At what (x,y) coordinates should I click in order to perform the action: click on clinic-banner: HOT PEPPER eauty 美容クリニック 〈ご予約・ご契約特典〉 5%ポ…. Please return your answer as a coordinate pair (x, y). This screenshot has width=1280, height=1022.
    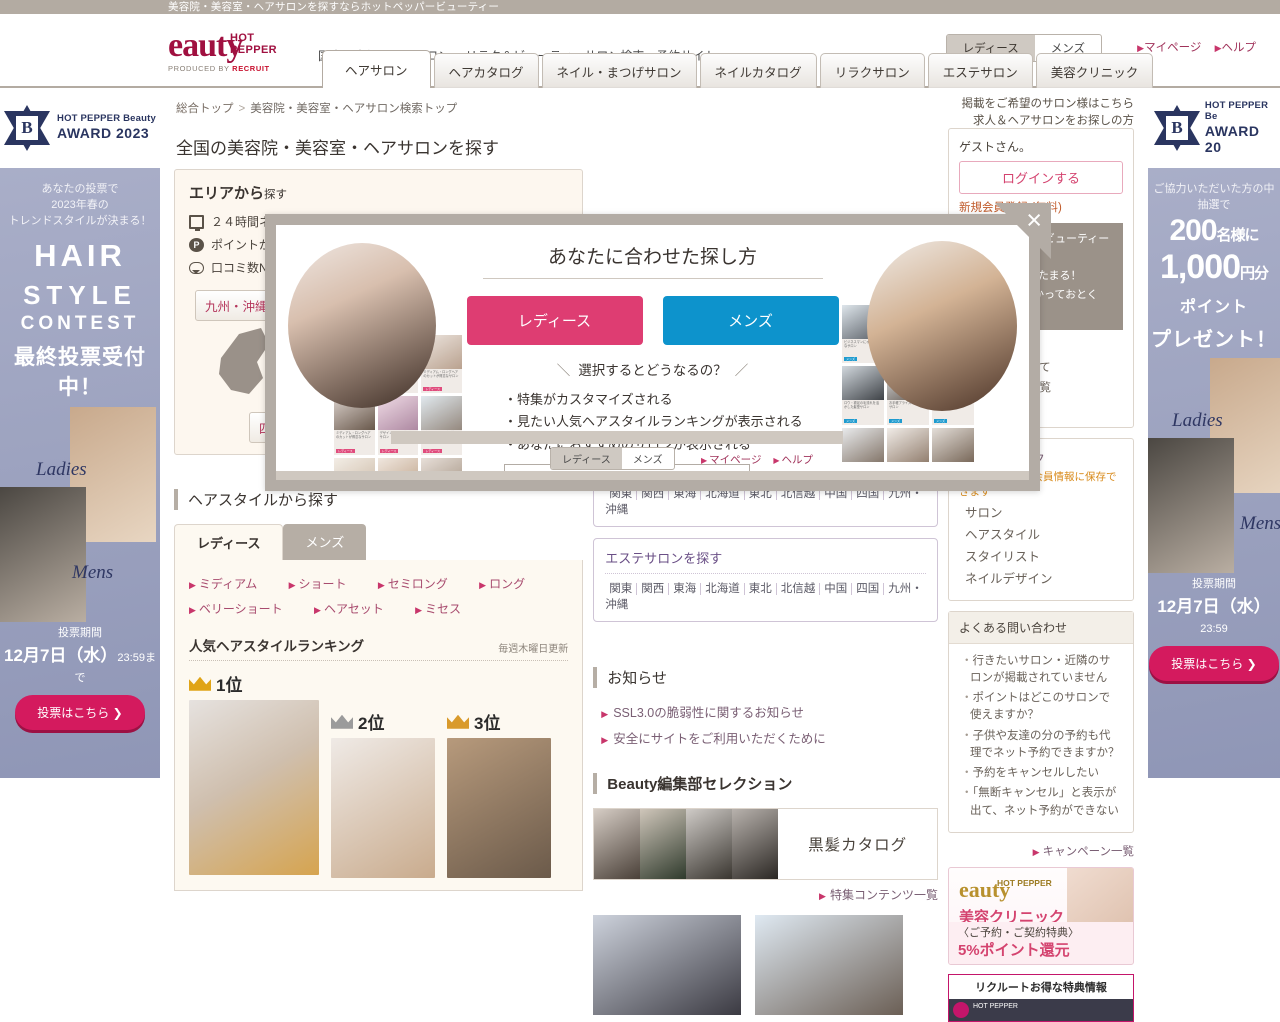
    Looking at the image, I should click on (1041, 915).